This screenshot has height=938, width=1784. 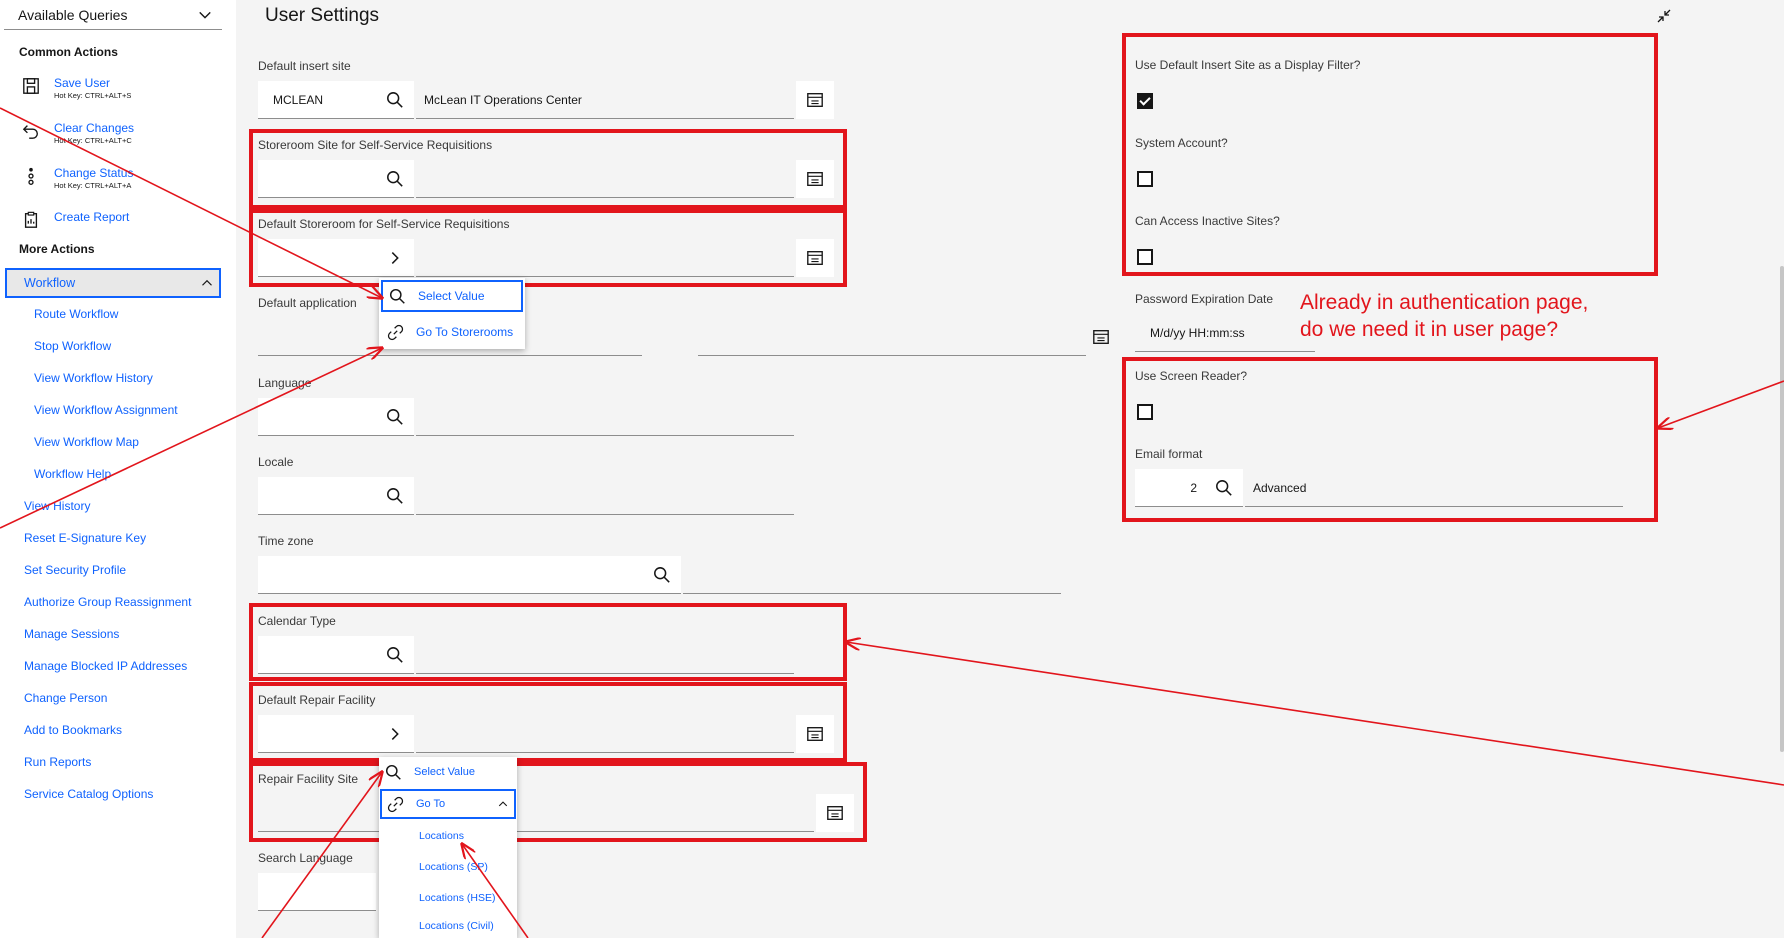 What do you see at coordinates (605, 496) in the screenshot?
I see `locale-description` at bounding box center [605, 496].